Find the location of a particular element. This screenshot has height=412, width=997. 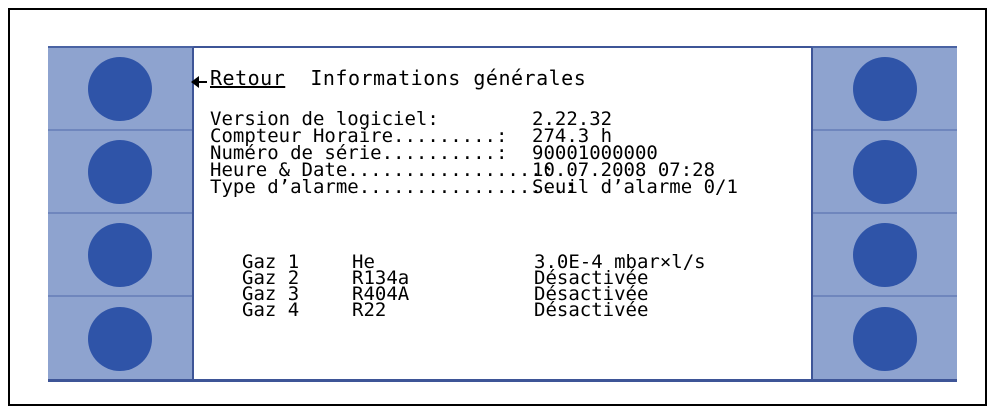

gas-name: Gaz 4 is located at coordinates (271, 310).